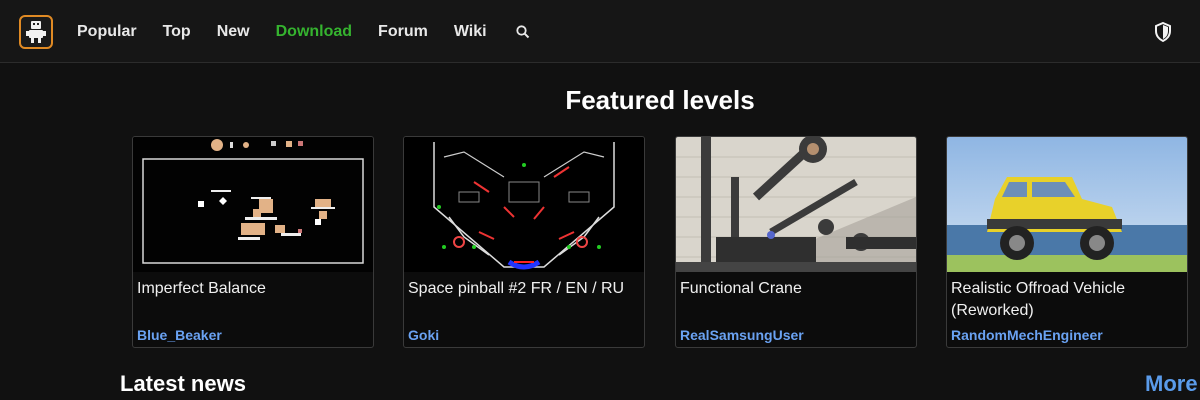 The image size is (1200, 400). I want to click on more-news-link: More, so click(1171, 384).